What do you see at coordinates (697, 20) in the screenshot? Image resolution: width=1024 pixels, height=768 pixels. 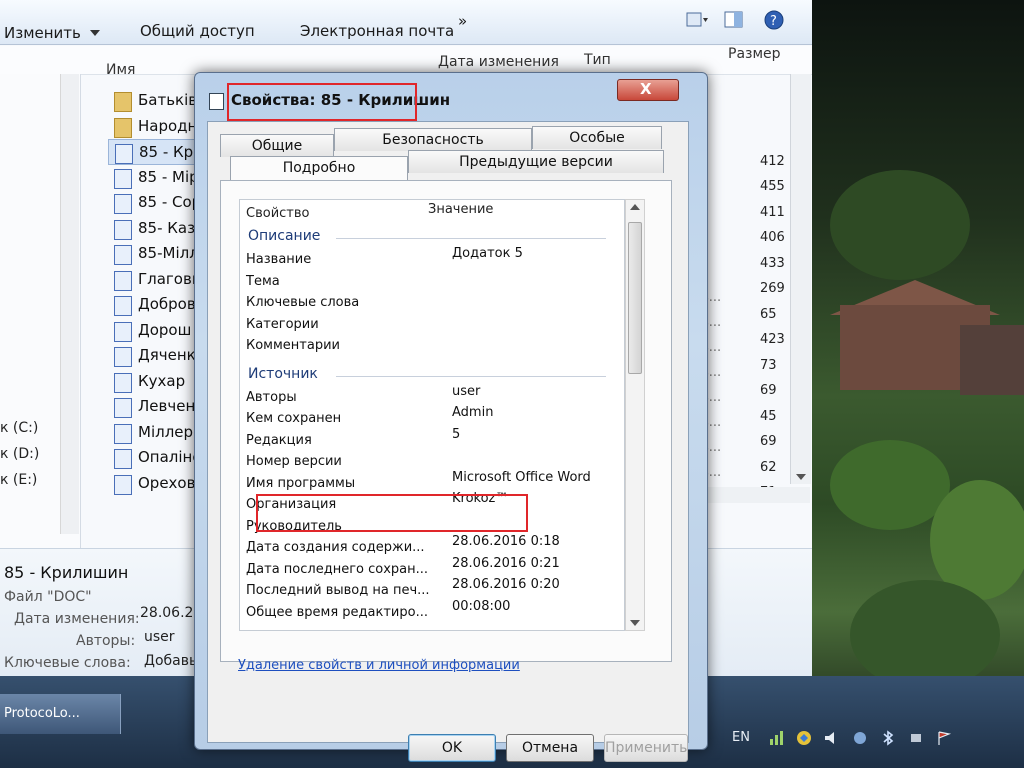 I see `view-options-icon` at bounding box center [697, 20].